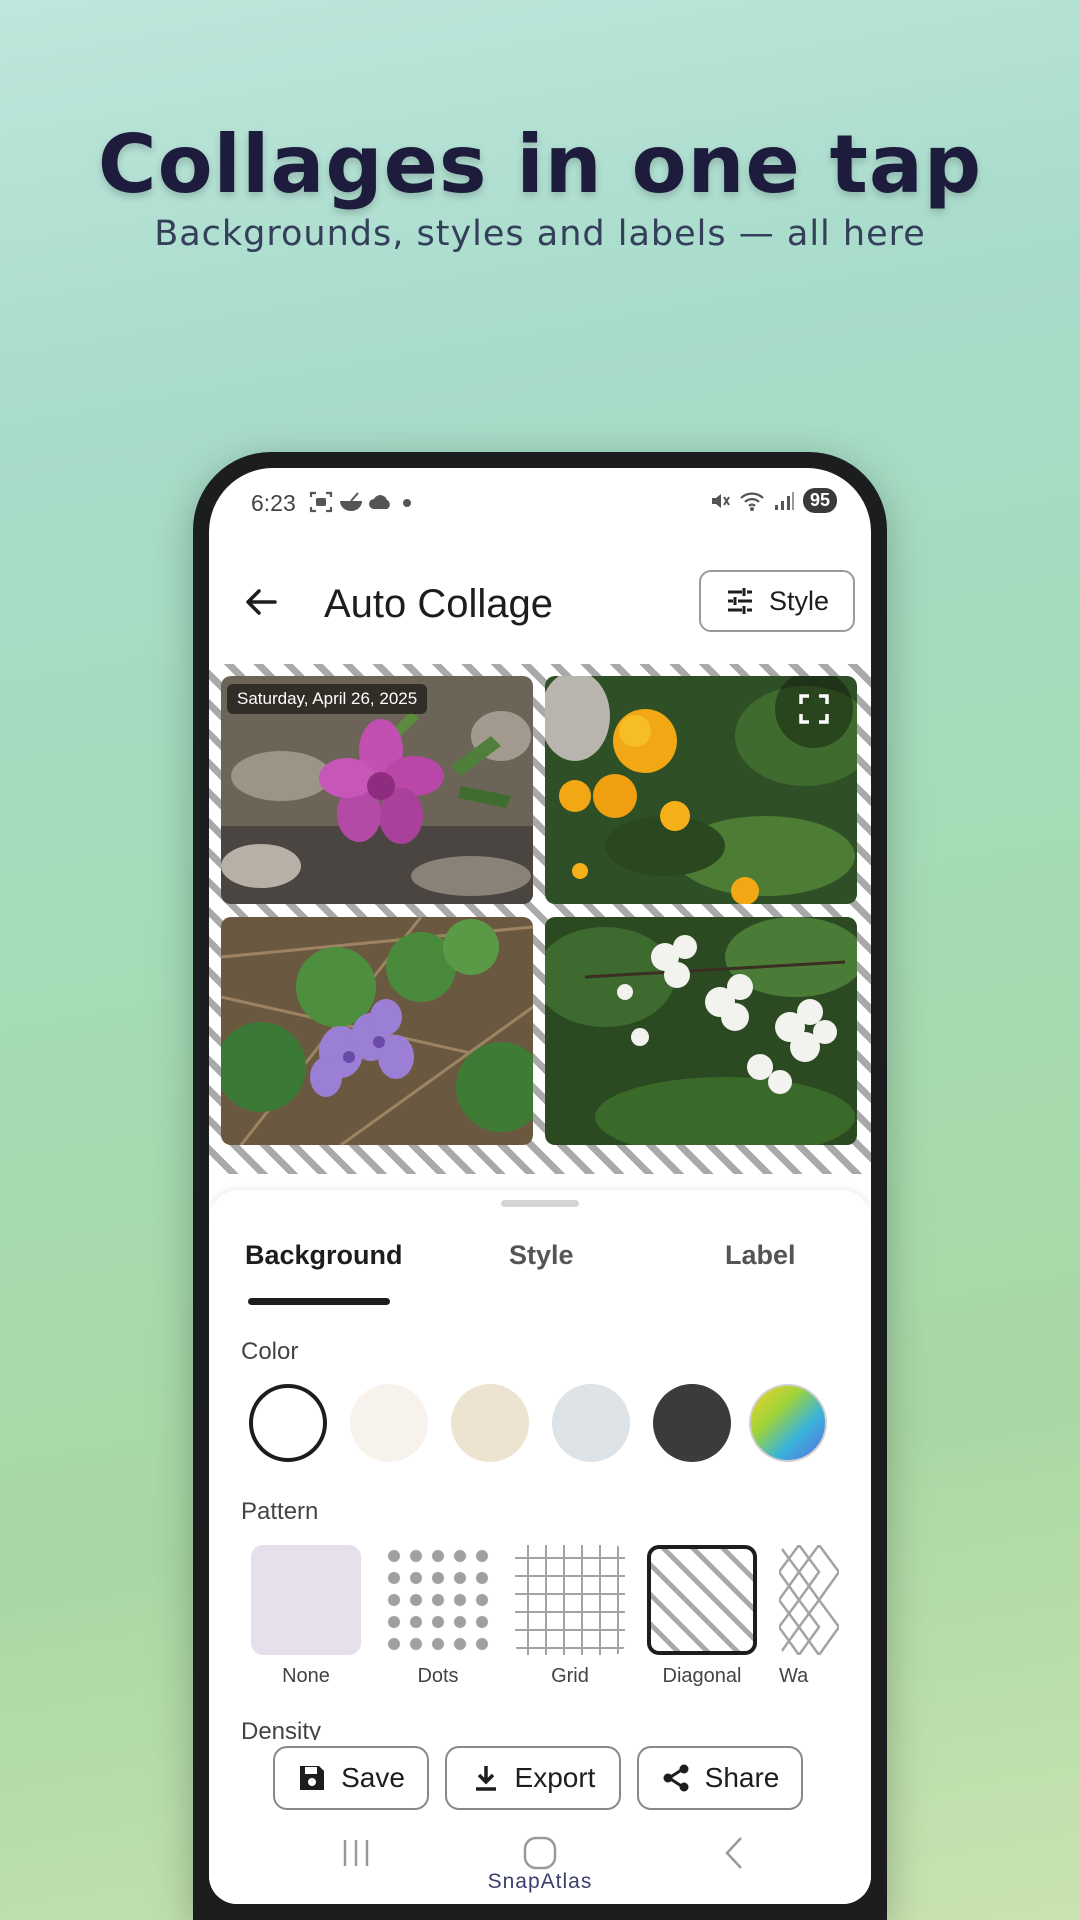 This screenshot has width=1080, height=1920. Describe the element at coordinates (734, 1853) in the screenshot. I see `back-nav-icon` at that location.